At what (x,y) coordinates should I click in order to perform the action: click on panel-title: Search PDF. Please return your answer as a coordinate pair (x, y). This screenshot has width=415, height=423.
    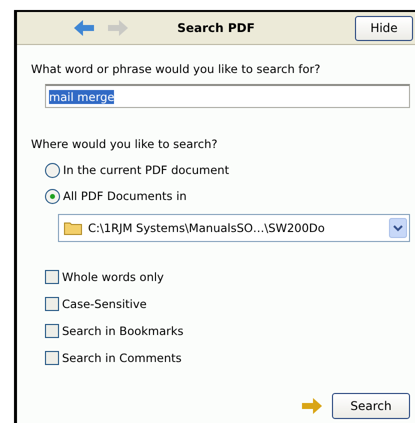
    Looking at the image, I should click on (216, 28).